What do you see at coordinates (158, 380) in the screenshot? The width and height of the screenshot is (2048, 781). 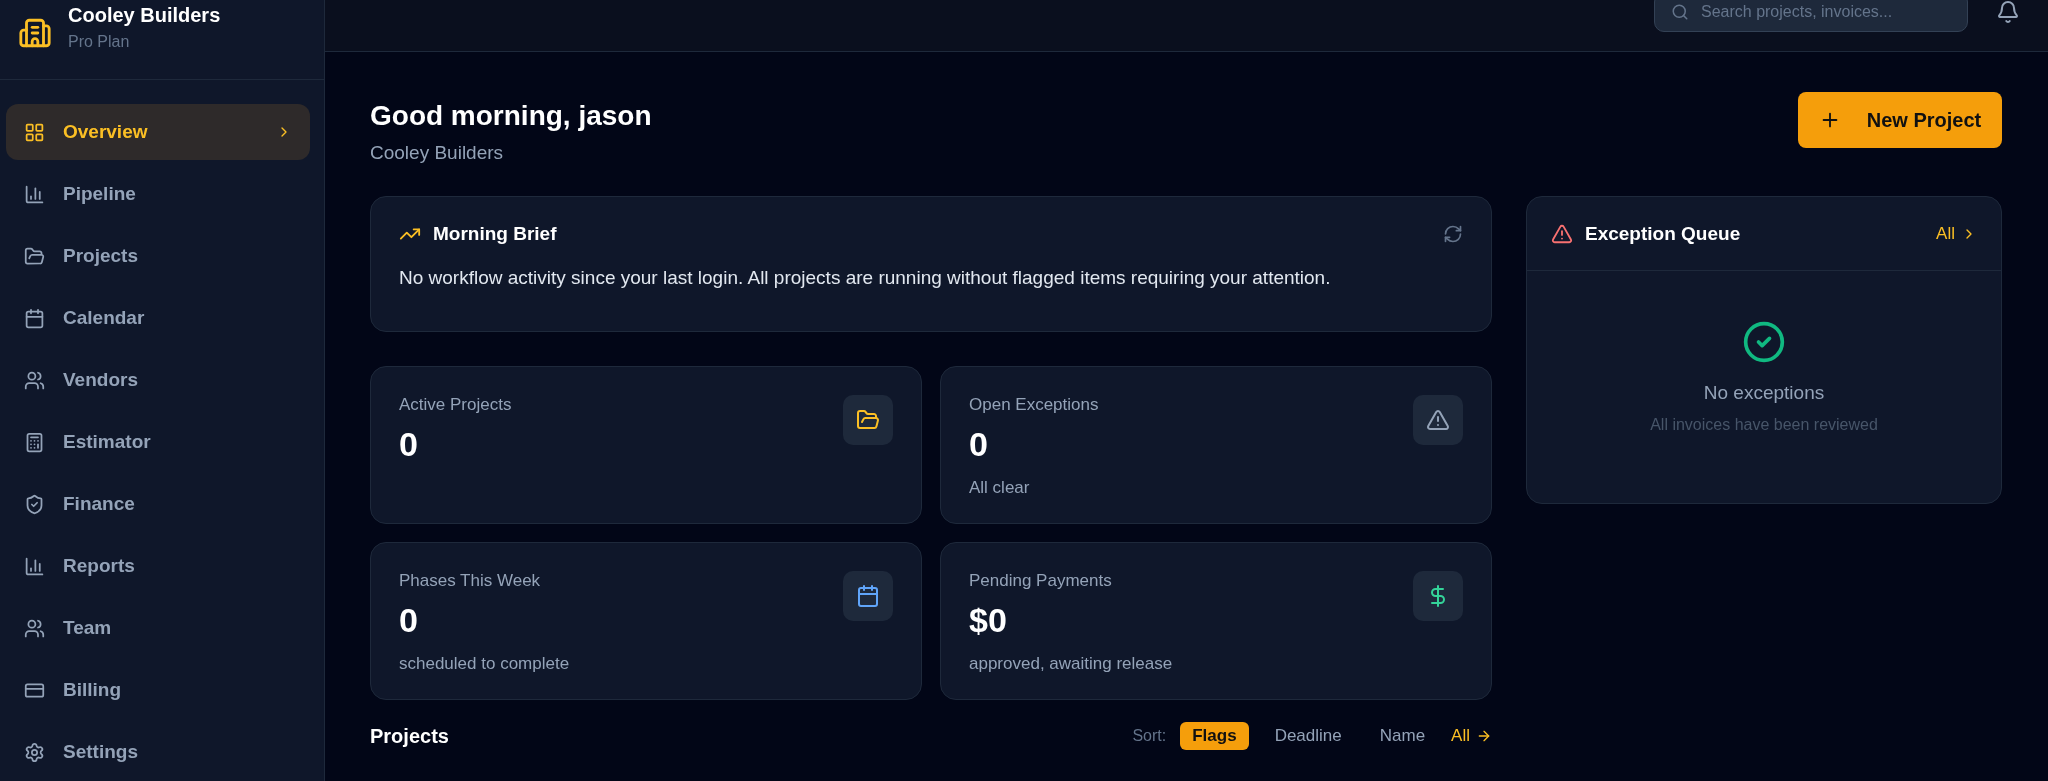 I see `sidebar-item: Vendors` at bounding box center [158, 380].